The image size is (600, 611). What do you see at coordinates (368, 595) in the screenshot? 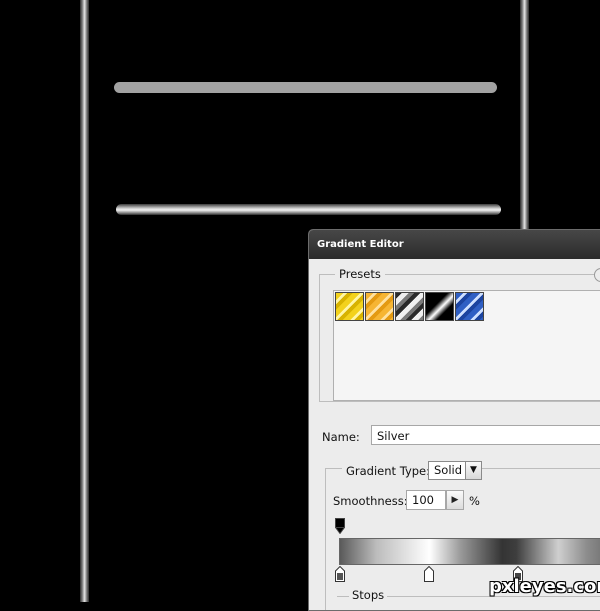
I see `stops-label: Stops` at bounding box center [368, 595].